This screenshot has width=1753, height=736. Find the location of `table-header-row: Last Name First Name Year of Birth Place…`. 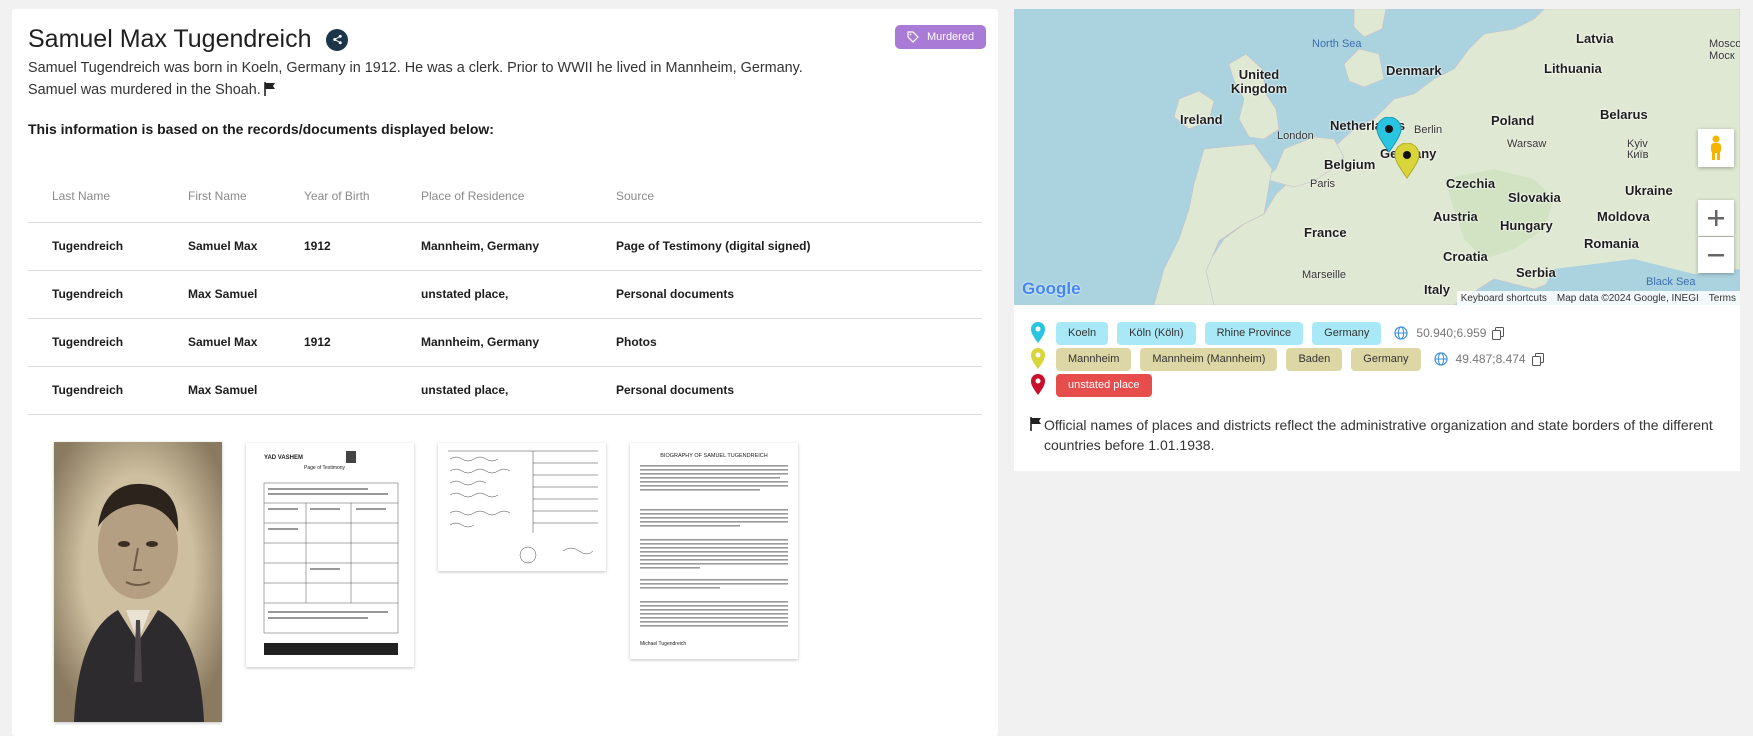

table-header-row: Last Name First Name Year of Birth Place… is located at coordinates (505, 196).